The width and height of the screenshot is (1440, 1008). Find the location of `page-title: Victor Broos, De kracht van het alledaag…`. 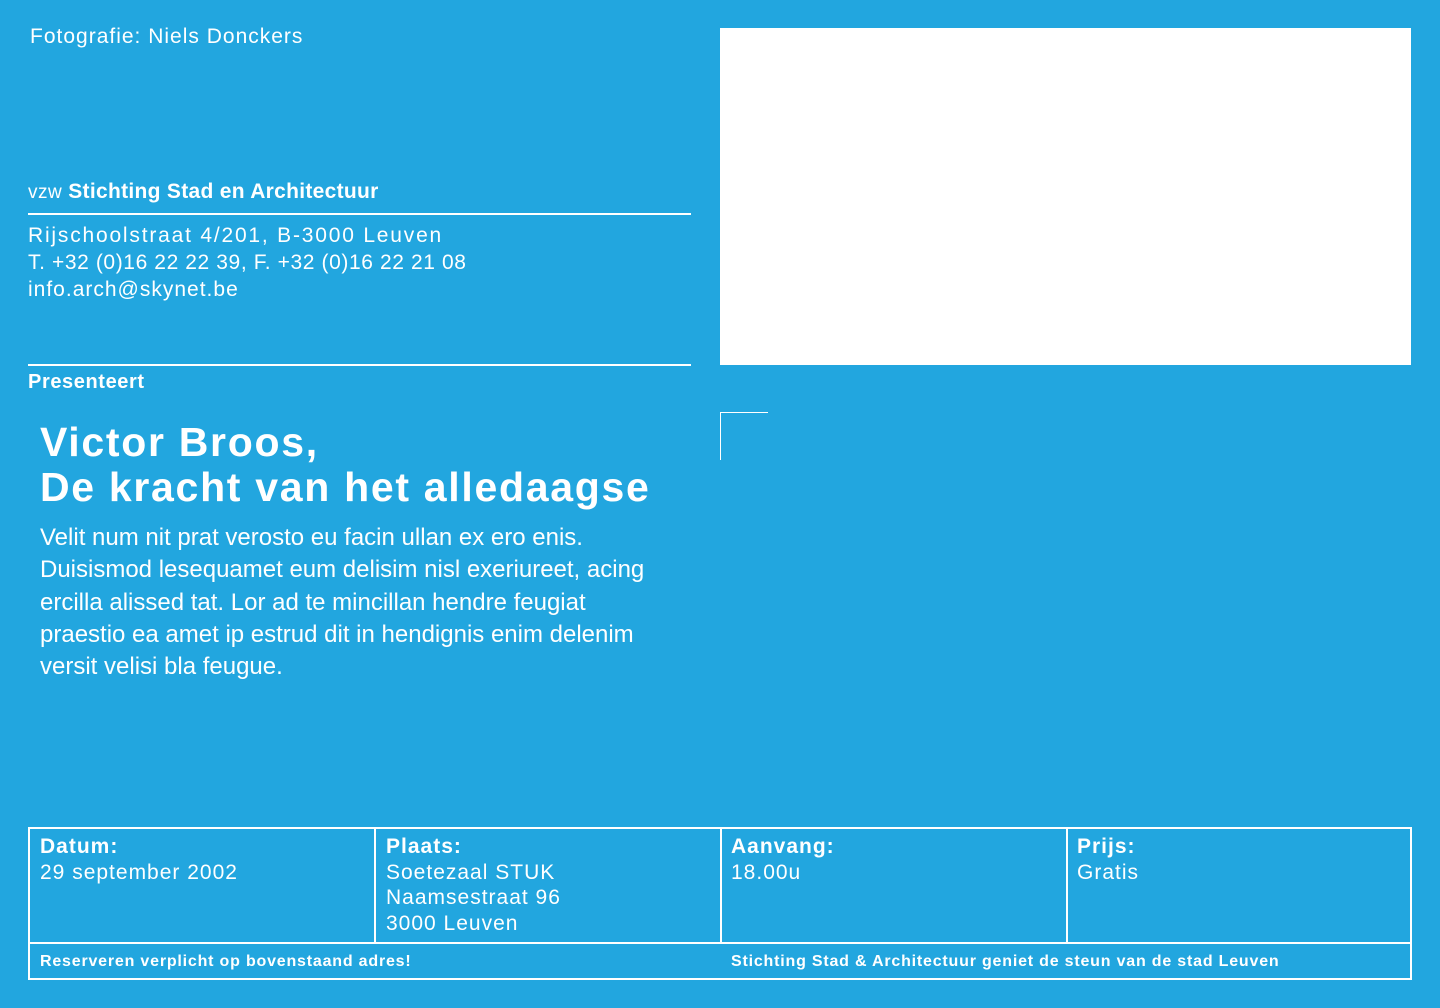

page-title: Victor Broos, De kracht van het alledaag… is located at coordinates (345, 465).